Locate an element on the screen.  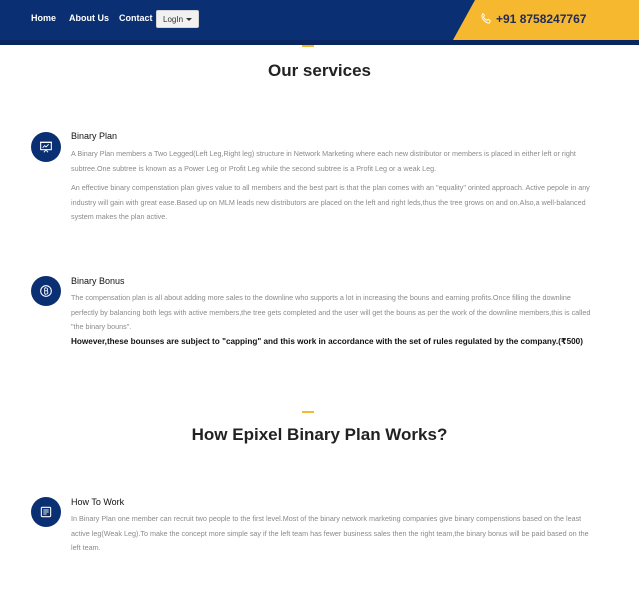
binary-plan-title: Binary Plan is located at coordinates (94, 136).